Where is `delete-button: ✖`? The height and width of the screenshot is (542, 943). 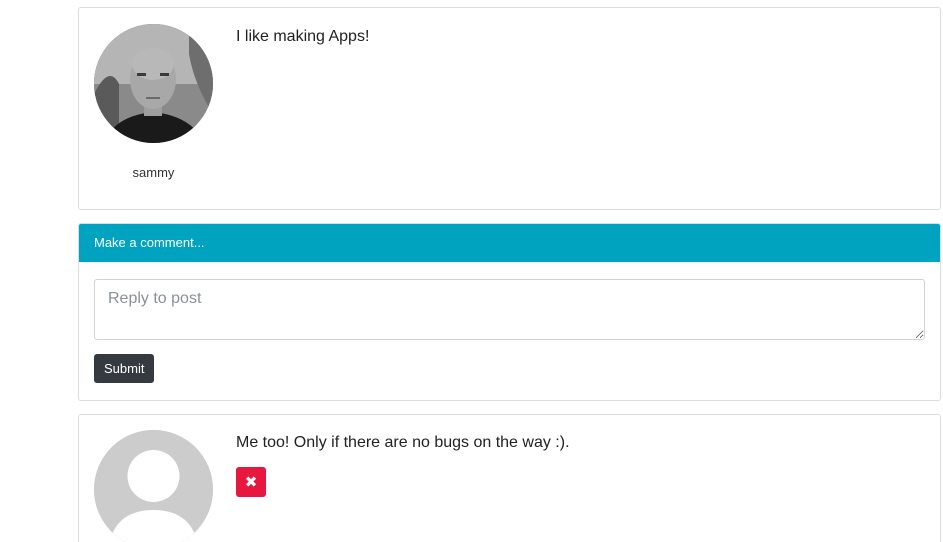 delete-button: ✖ is located at coordinates (251, 482).